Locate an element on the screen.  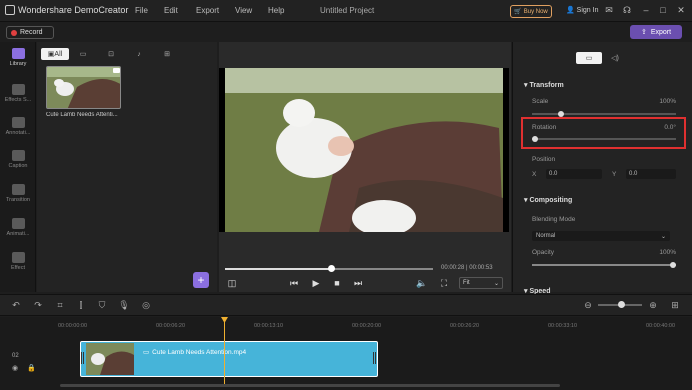
video-camera-icon: ▭ is located at coordinates (589, 58).